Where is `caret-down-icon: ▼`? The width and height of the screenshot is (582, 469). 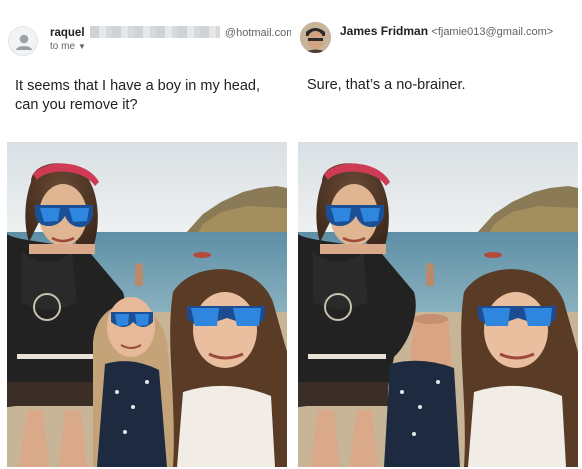 caret-down-icon: ▼ is located at coordinates (82, 46).